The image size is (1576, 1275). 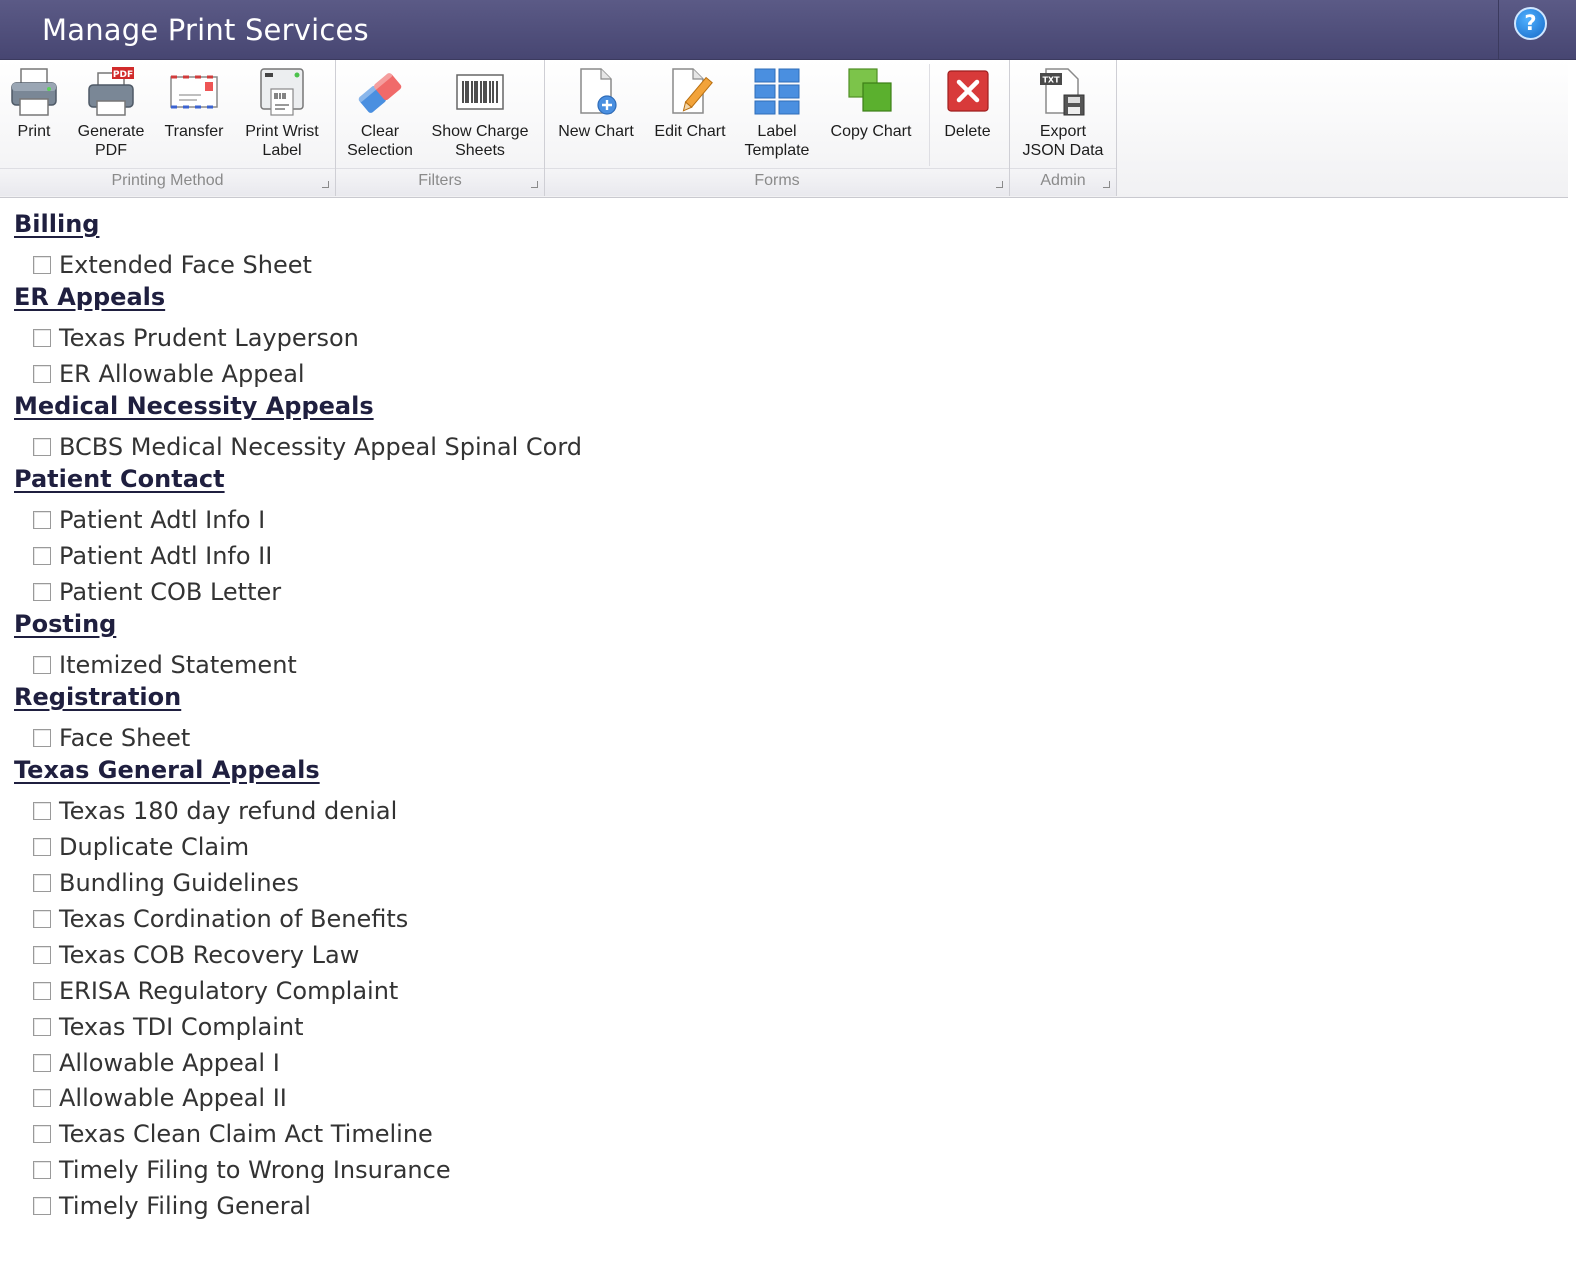 What do you see at coordinates (777, 180) in the screenshot?
I see `ribbon-group-label: Forms` at bounding box center [777, 180].